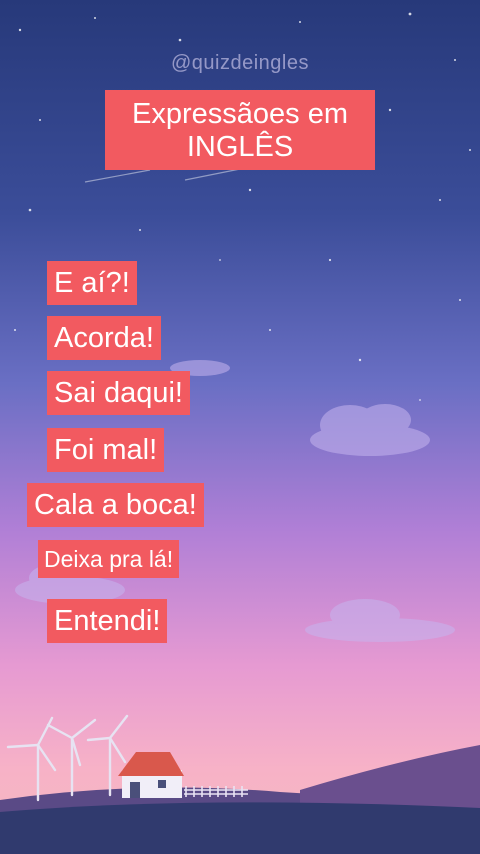  I want to click on phrase-label: Sai daqui!, so click(118, 393).